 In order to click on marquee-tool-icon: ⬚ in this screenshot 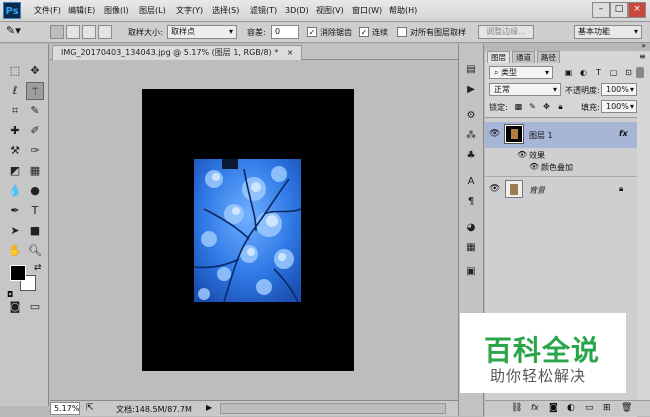, I will do `click(15, 71)`.